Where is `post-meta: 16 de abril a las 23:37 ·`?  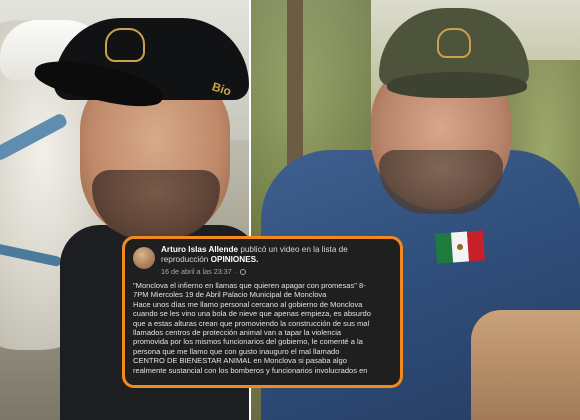 post-meta: 16 de abril a las 23:37 · is located at coordinates (276, 271).